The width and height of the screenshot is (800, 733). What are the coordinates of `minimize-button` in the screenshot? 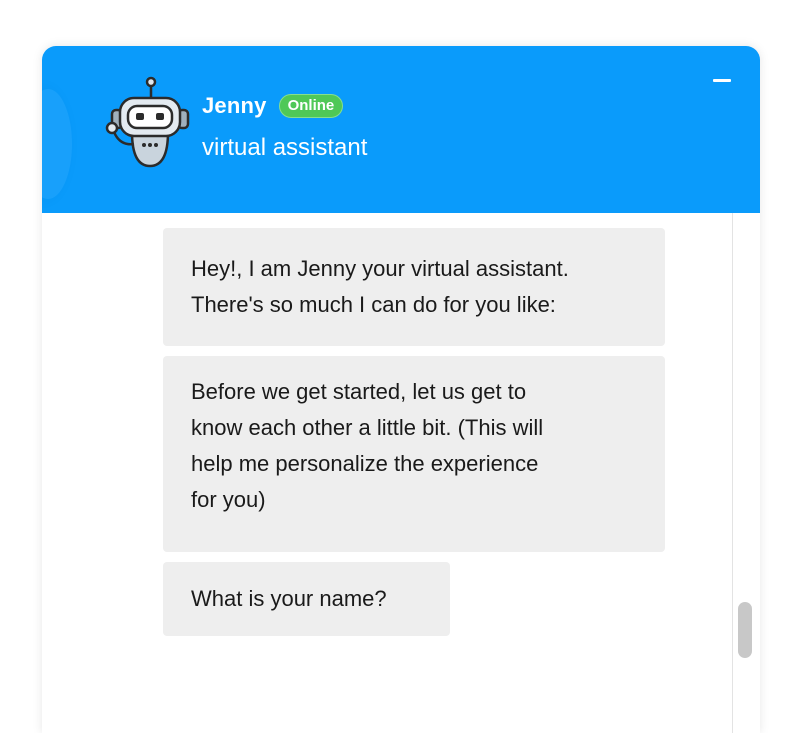 It's located at (722, 81).